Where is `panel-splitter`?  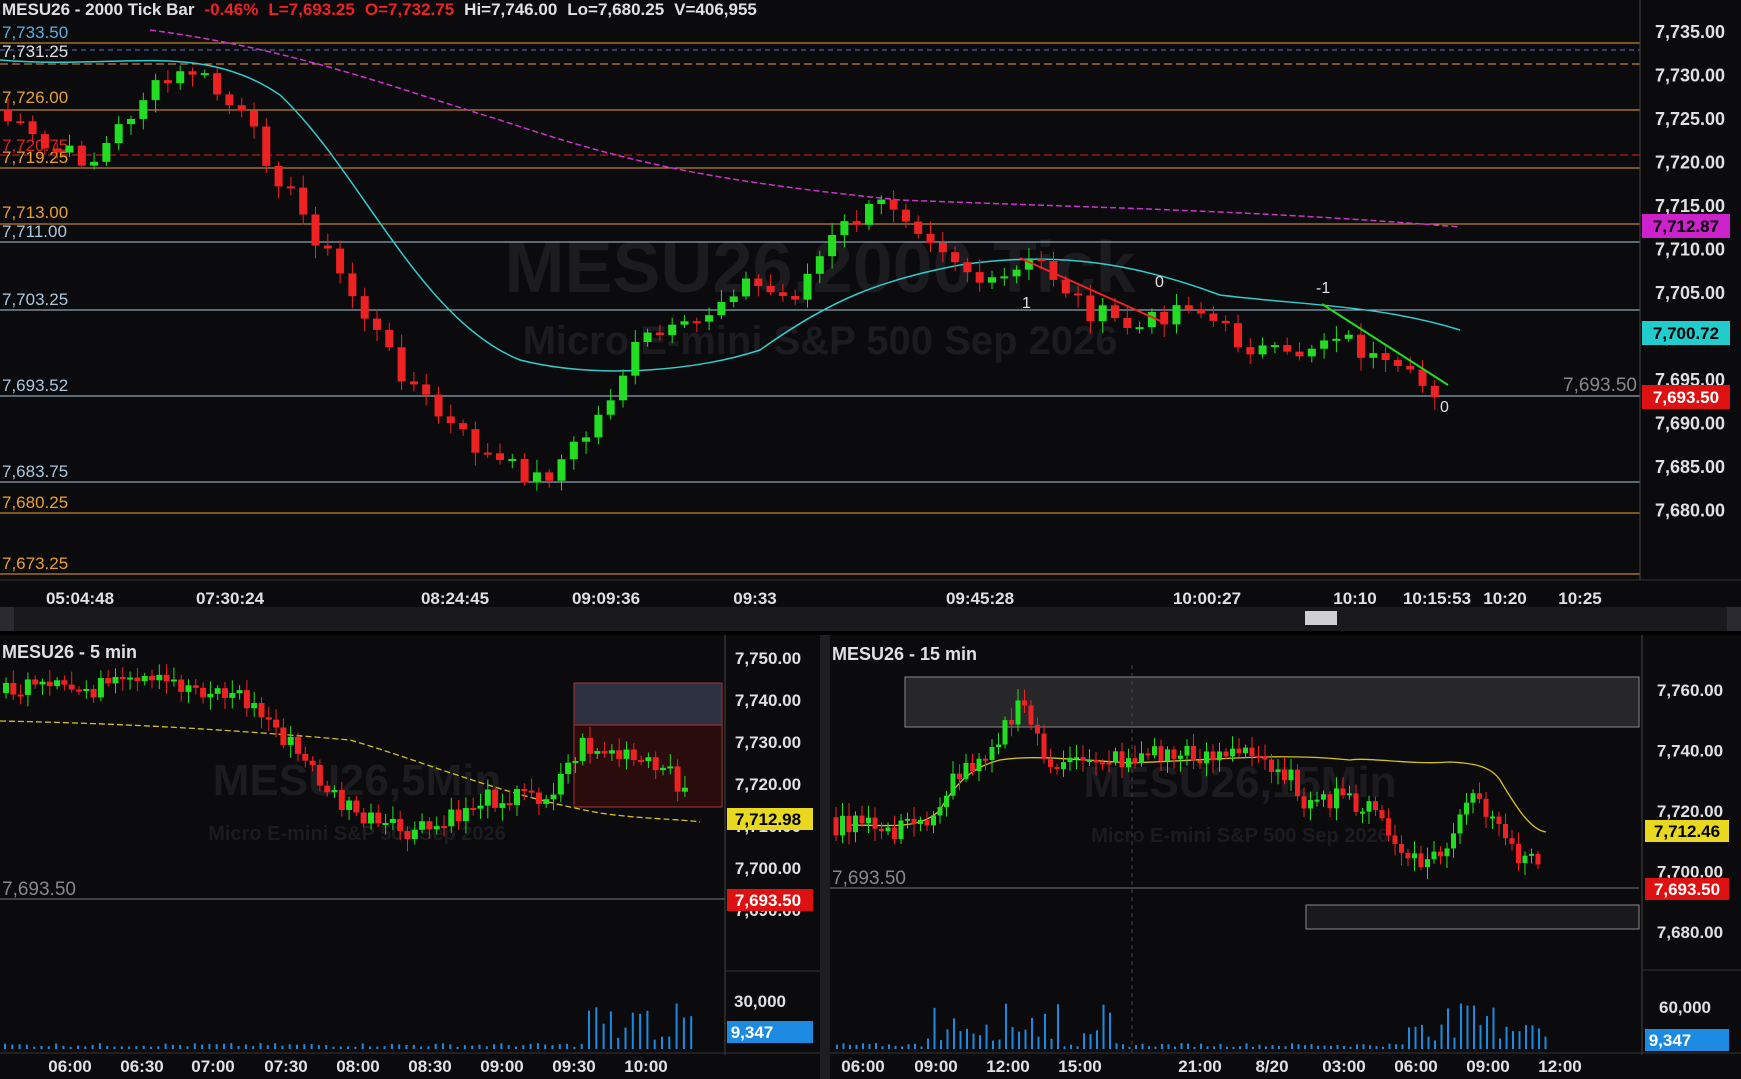
panel-splitter is located at coordinates (825, 857).